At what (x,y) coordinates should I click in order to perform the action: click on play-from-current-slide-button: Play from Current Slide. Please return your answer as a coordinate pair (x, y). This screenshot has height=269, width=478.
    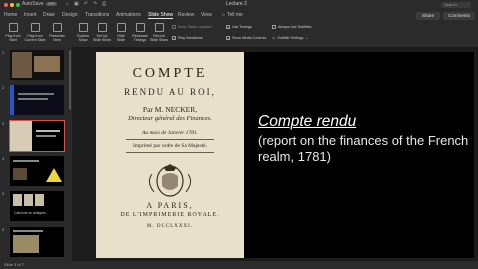
    Looking at the image, I should click on (35, 32).